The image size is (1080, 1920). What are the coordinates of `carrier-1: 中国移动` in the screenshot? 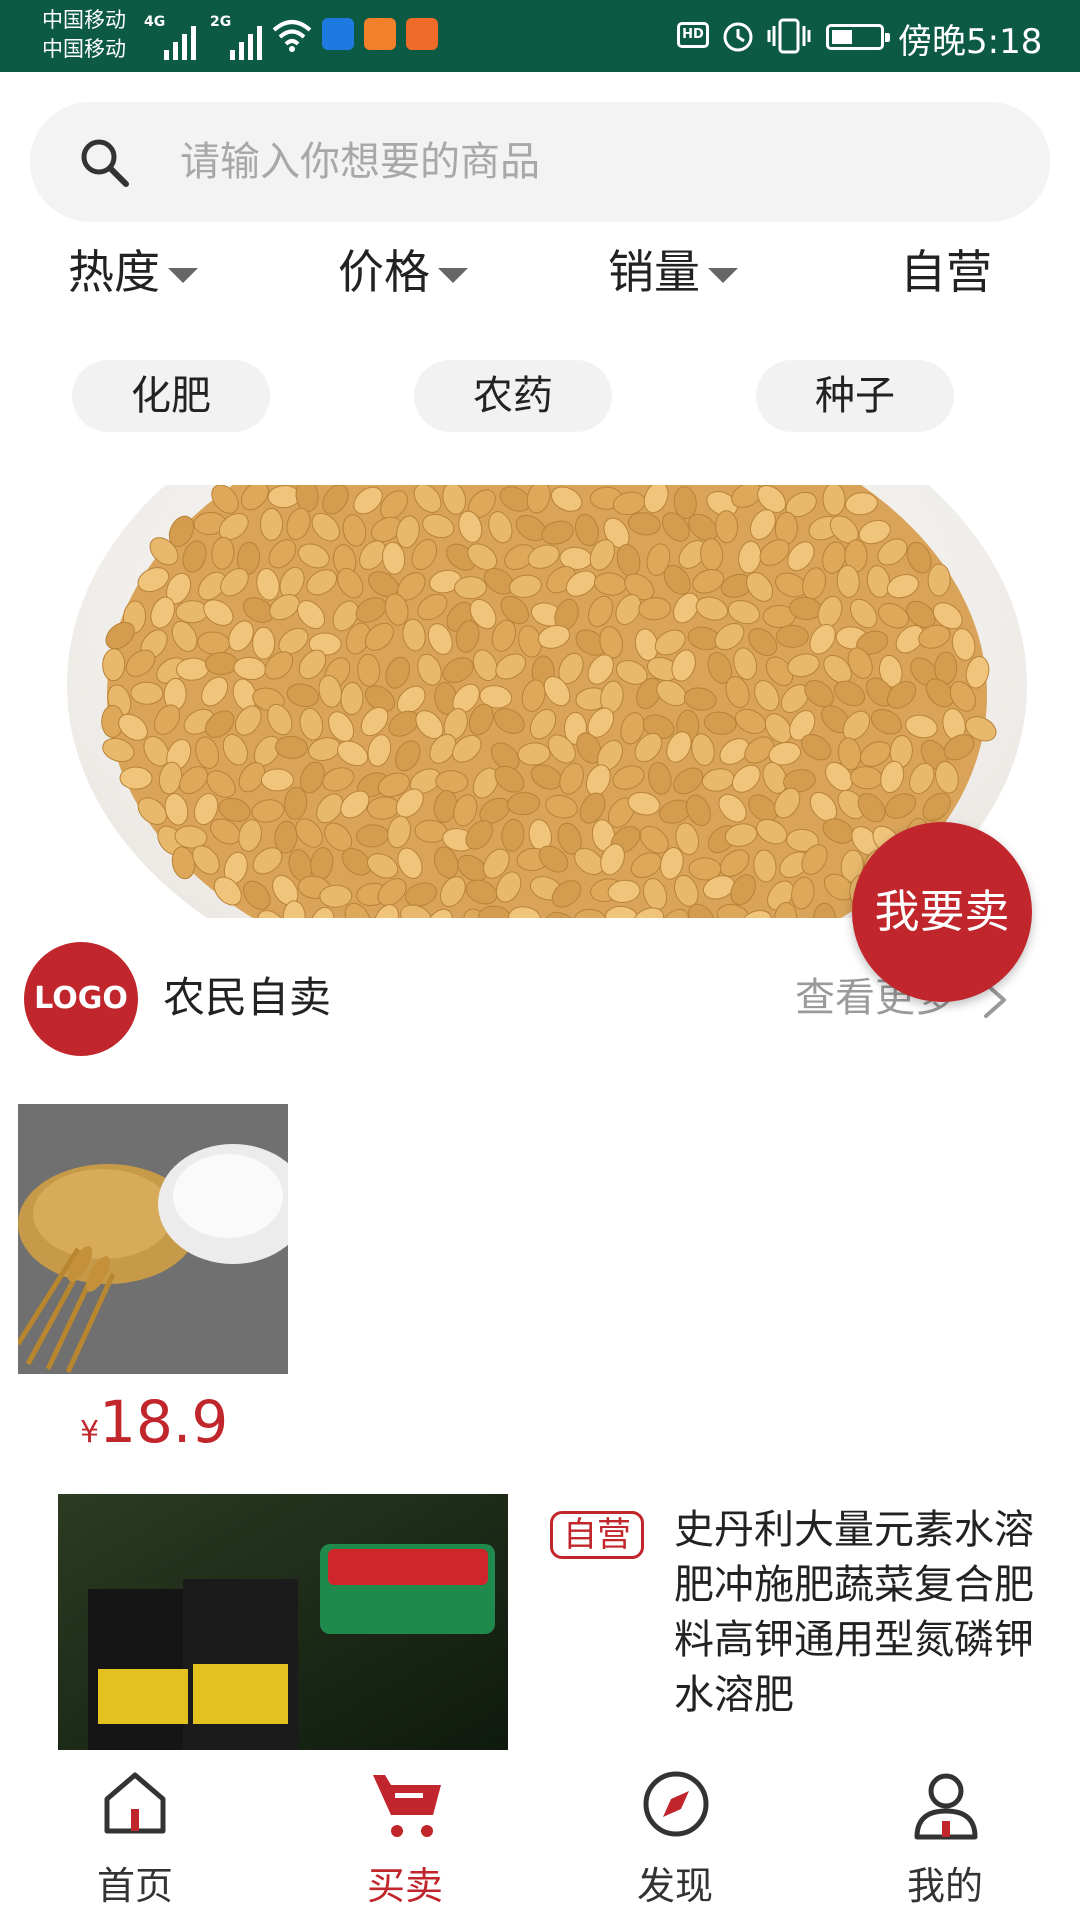 It's located at (84, 20).